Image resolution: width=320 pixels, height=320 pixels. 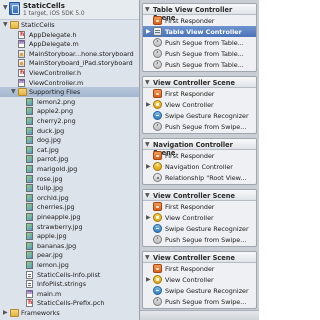 I want to click on swipe-gesture-icon, so click(x=157, y=290).